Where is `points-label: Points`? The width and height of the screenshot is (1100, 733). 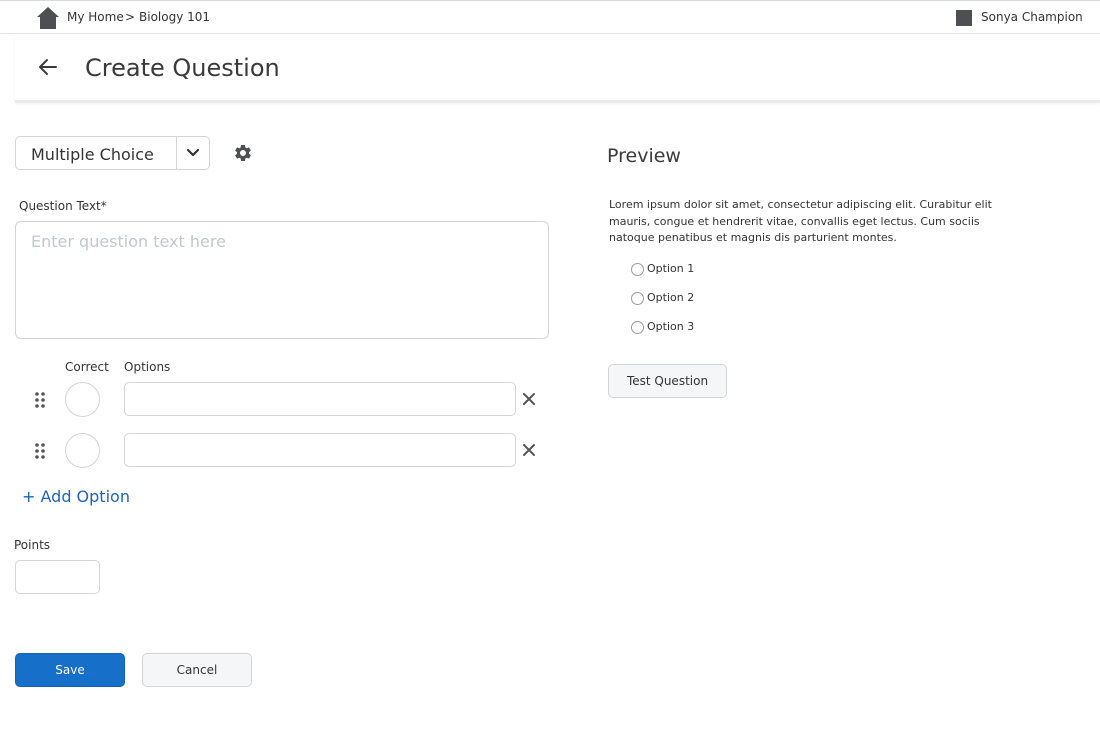
points-label: Points is located at coordinates (32, 545).